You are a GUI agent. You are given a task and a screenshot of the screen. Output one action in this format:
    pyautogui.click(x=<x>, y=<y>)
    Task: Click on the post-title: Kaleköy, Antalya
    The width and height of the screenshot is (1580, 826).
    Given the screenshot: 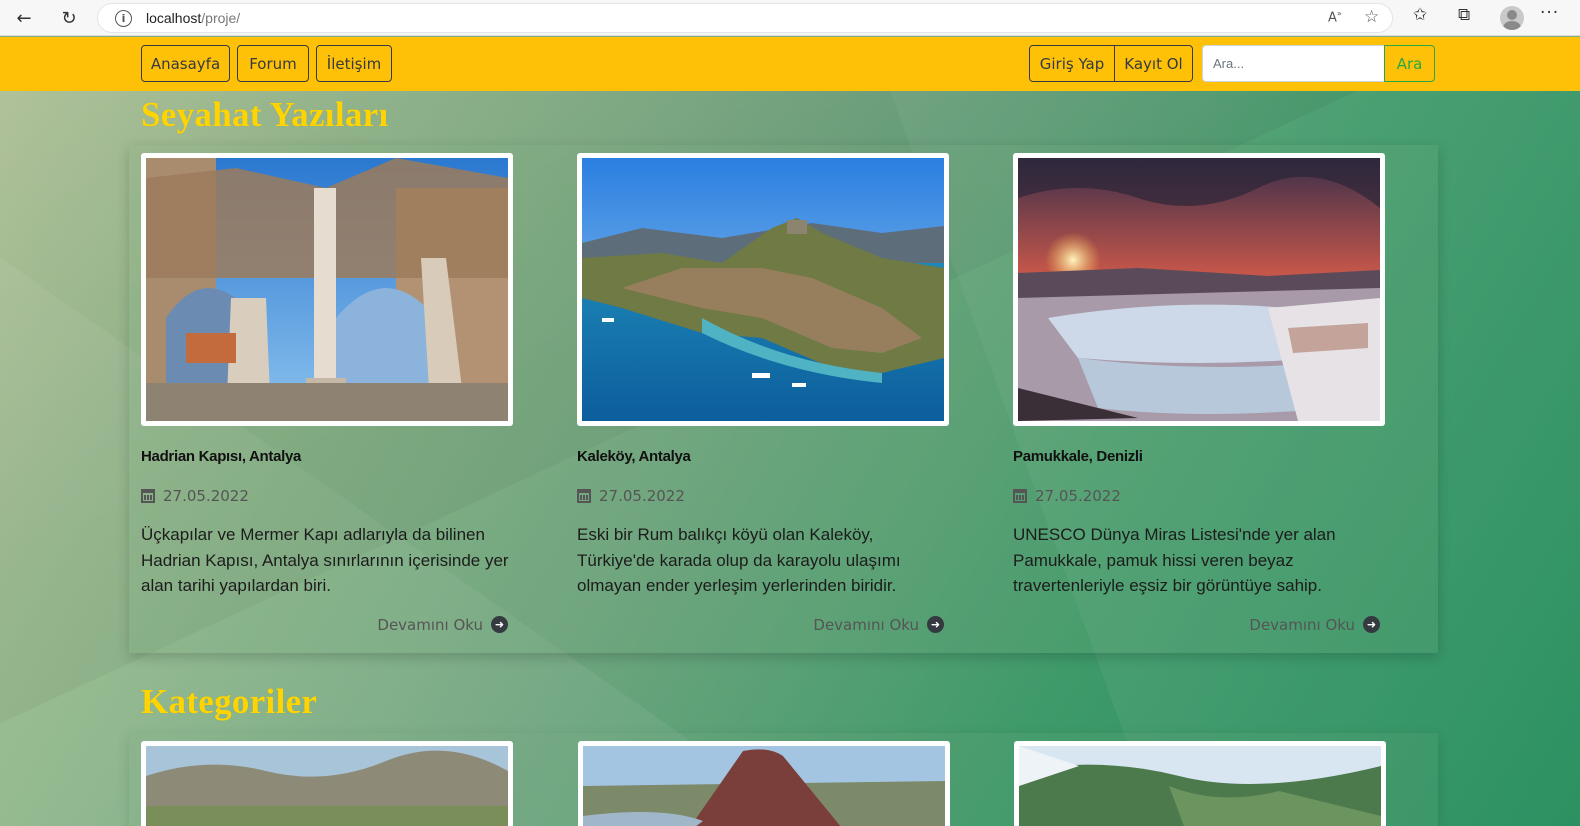 What is the action you would take?
    pyautogui.click(x=764, y=456)
    